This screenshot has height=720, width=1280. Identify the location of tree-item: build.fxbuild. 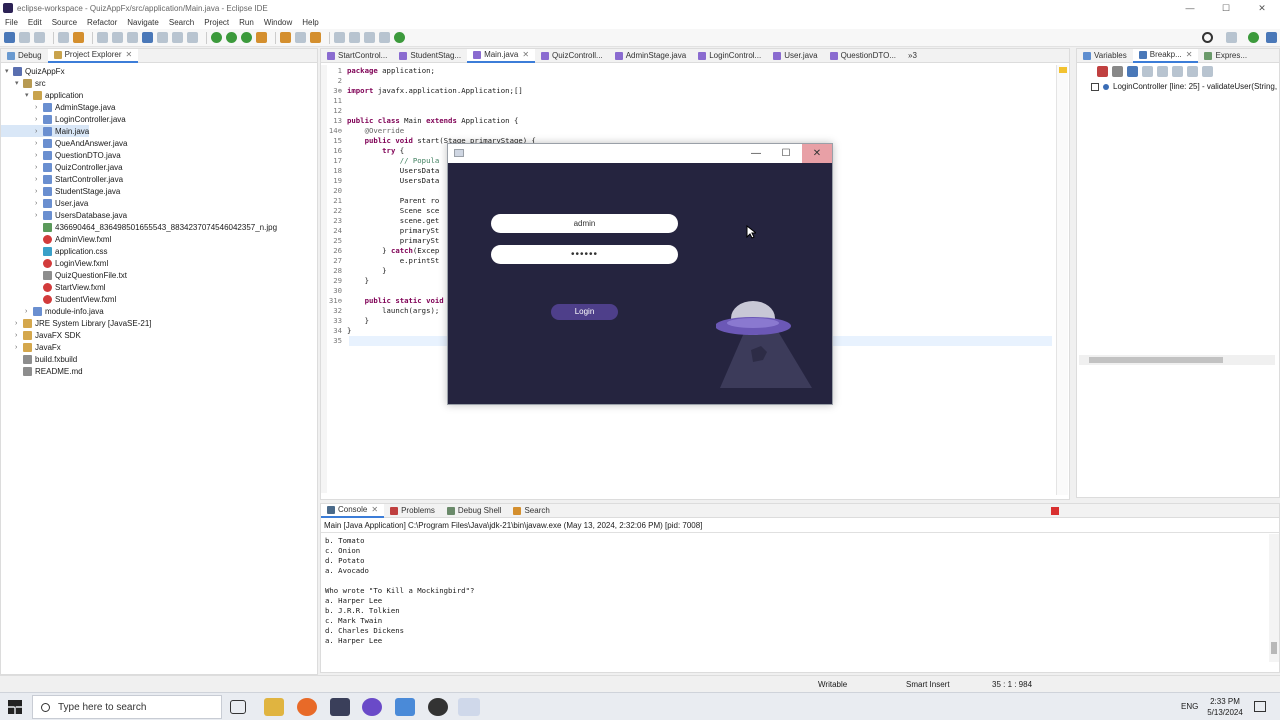
(39, 359).